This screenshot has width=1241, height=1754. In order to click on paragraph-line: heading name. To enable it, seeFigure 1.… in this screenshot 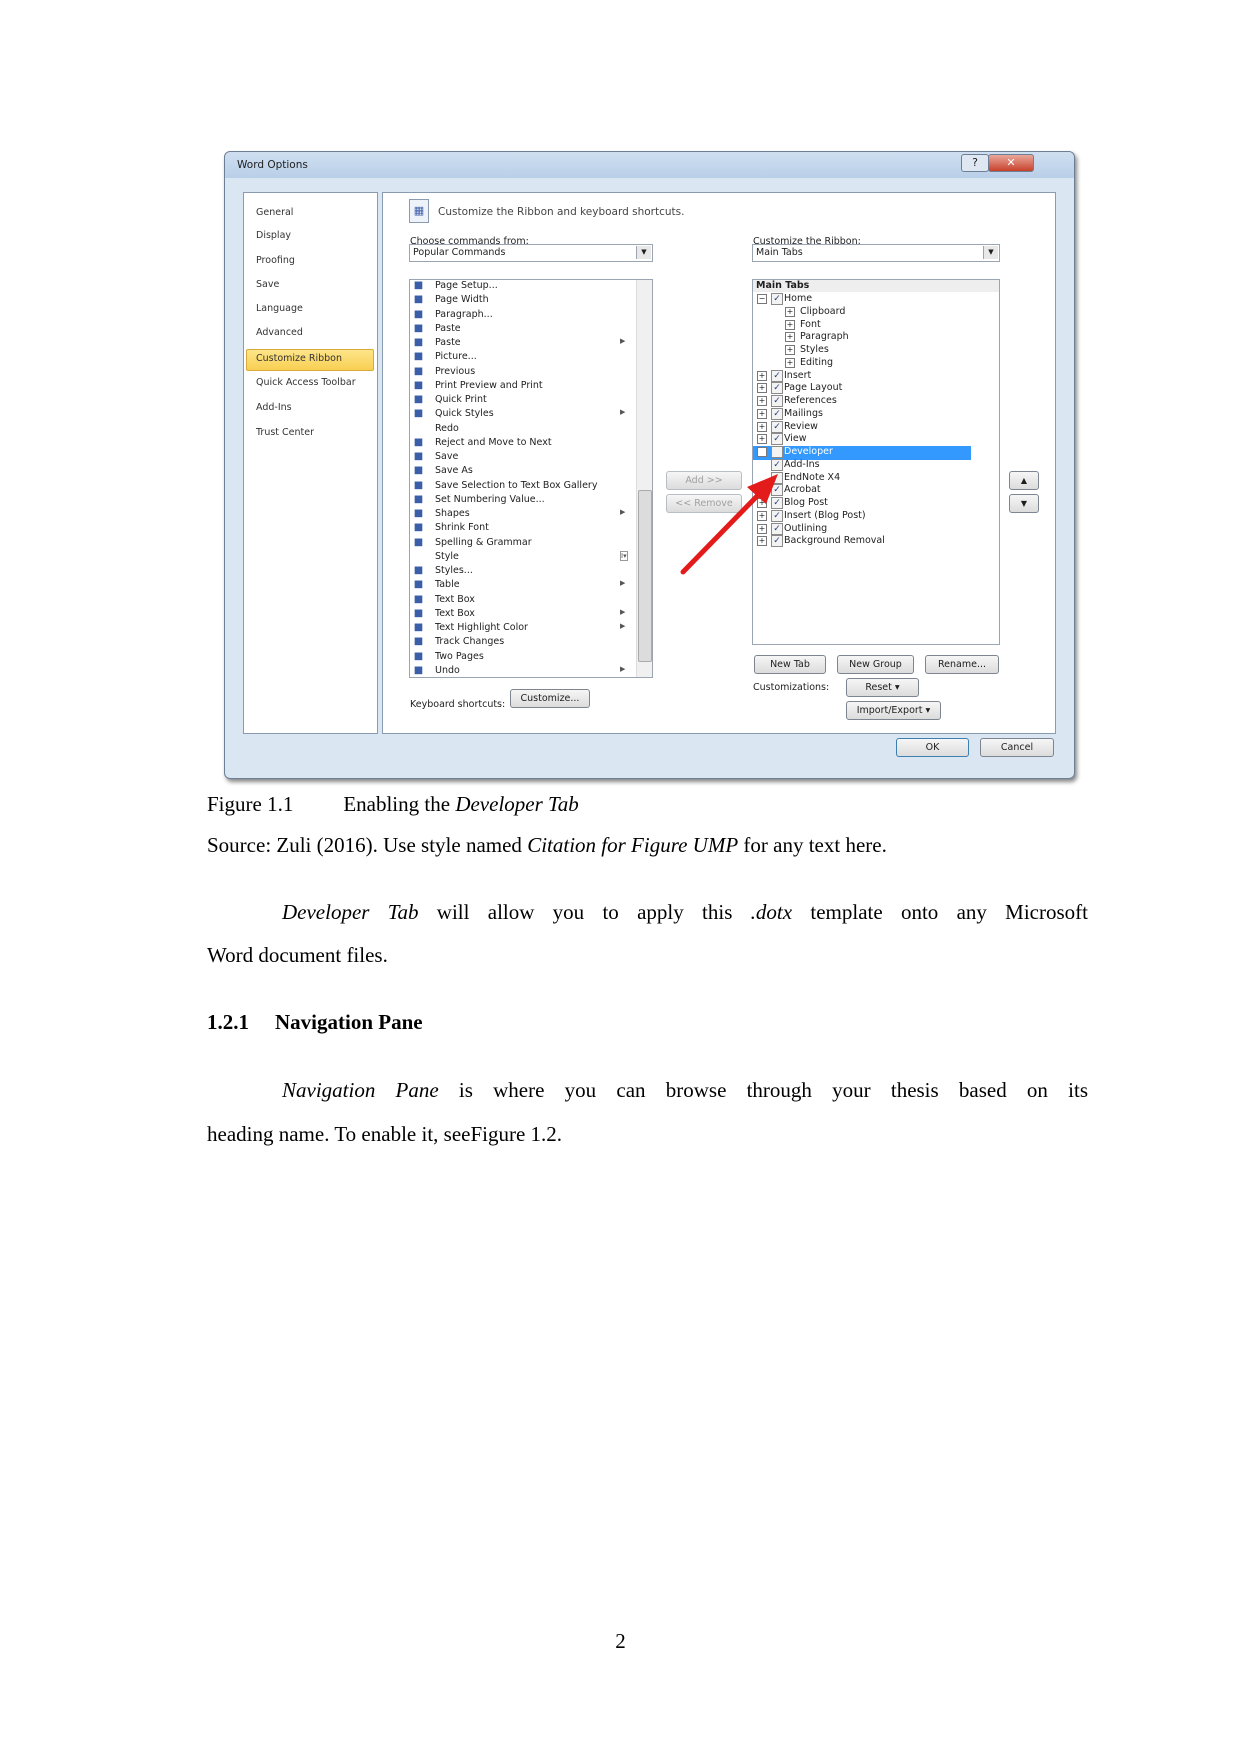, I will do `click(385, 1134)`.